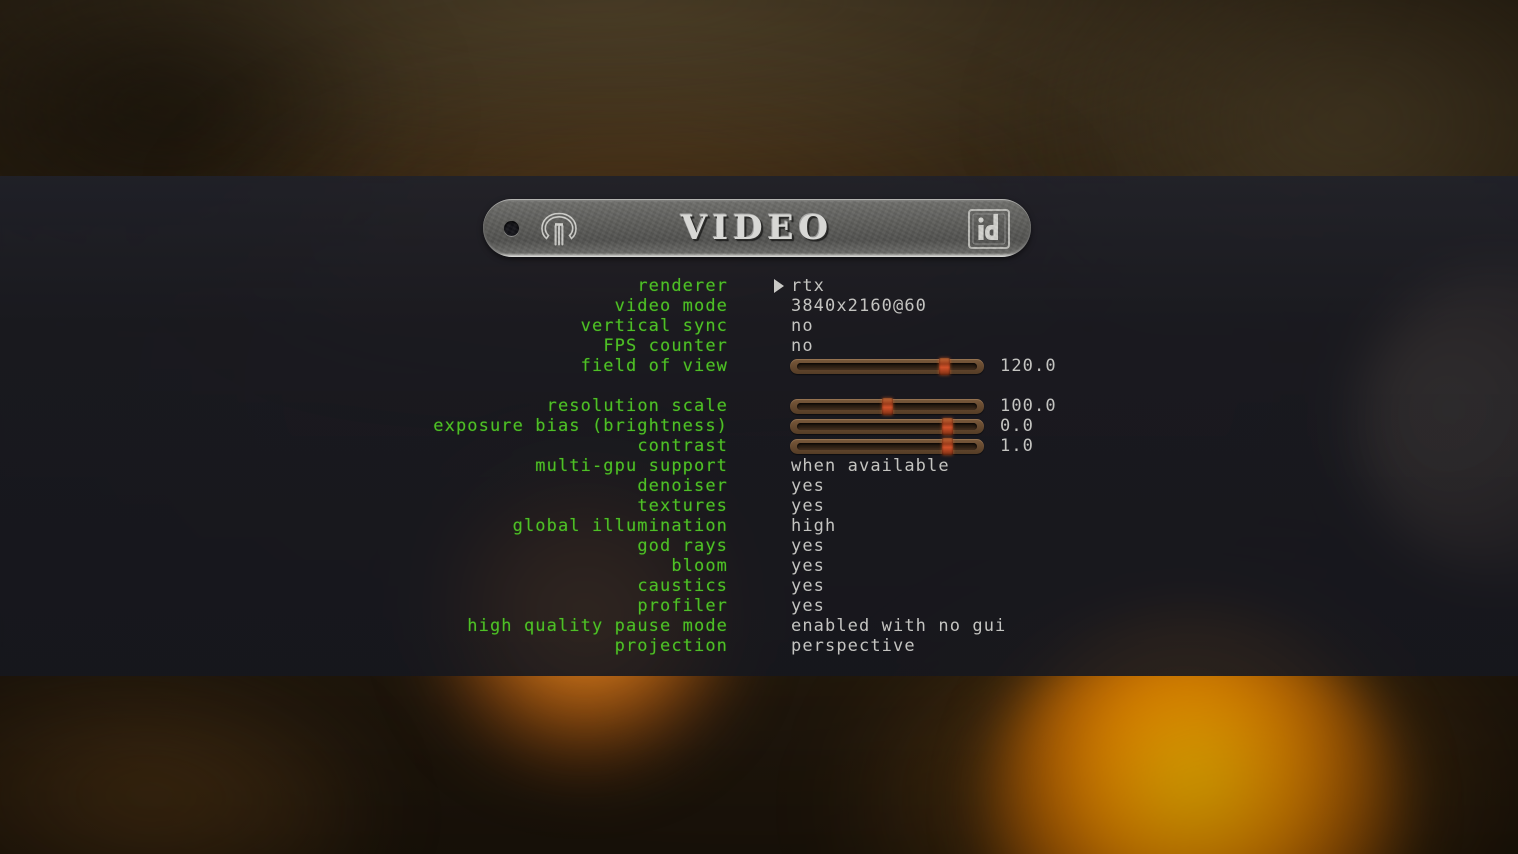 The image size is (1518, 854). What do you see at coordinates (898, 626) in the screenshot?
I see `option-value: enabled with no gui` at bounding box center [898, 626].